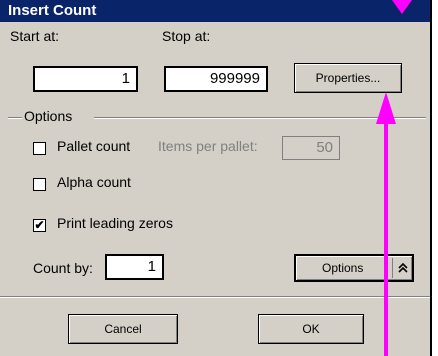  What do you see at coordinates (403, 267) in the screenshot?
I see `double-chevron-up-icon` at bounding box center [403, 267].